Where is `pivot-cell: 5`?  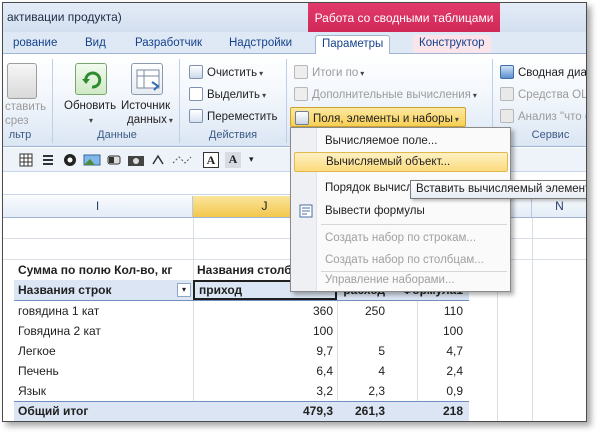 pivot-cell: 5 is located at coordinates (363, 351).